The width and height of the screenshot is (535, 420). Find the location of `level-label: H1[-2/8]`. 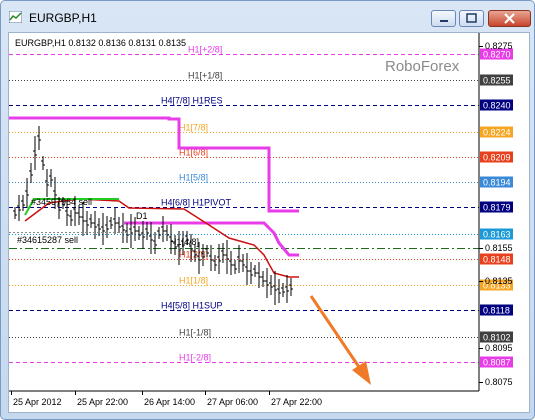

level-label: H1[-2/8] is located at coordinates (195, 358).